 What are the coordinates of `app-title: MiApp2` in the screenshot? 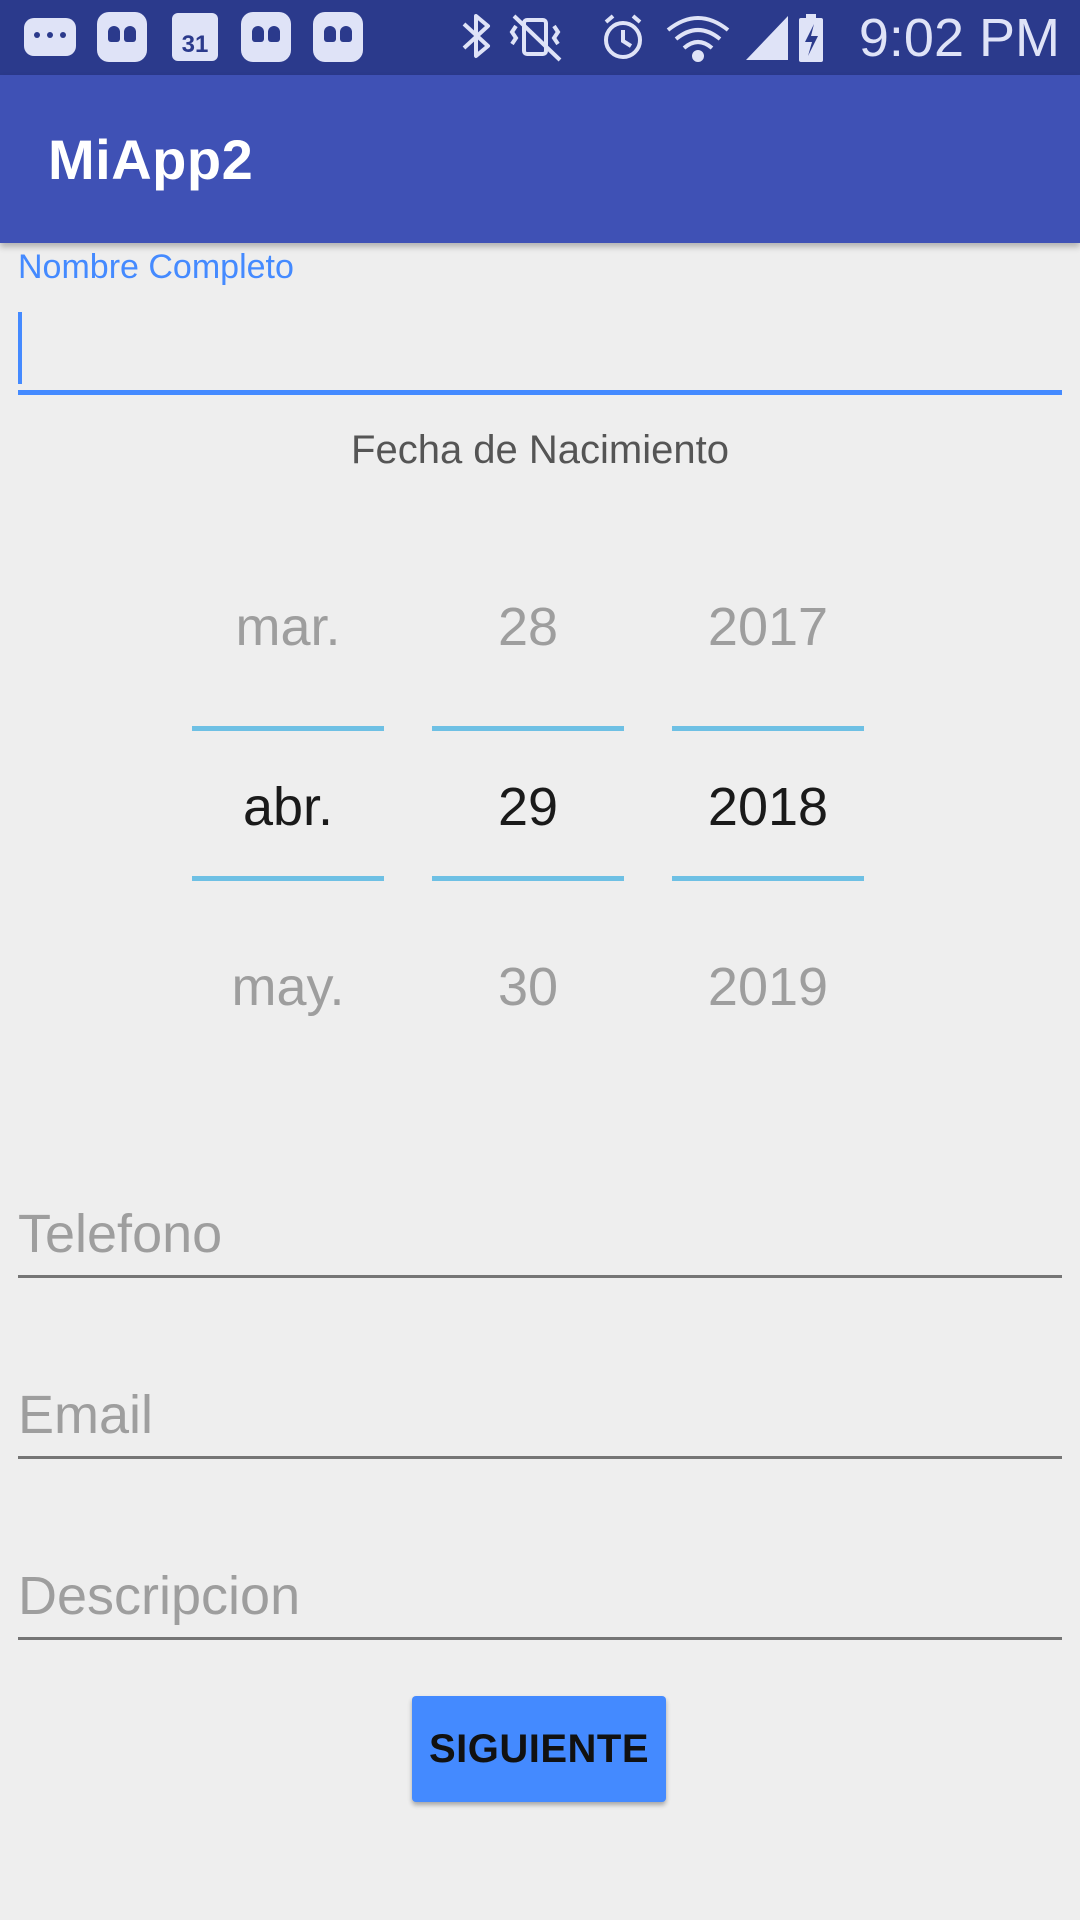 It's located at (151, 159).